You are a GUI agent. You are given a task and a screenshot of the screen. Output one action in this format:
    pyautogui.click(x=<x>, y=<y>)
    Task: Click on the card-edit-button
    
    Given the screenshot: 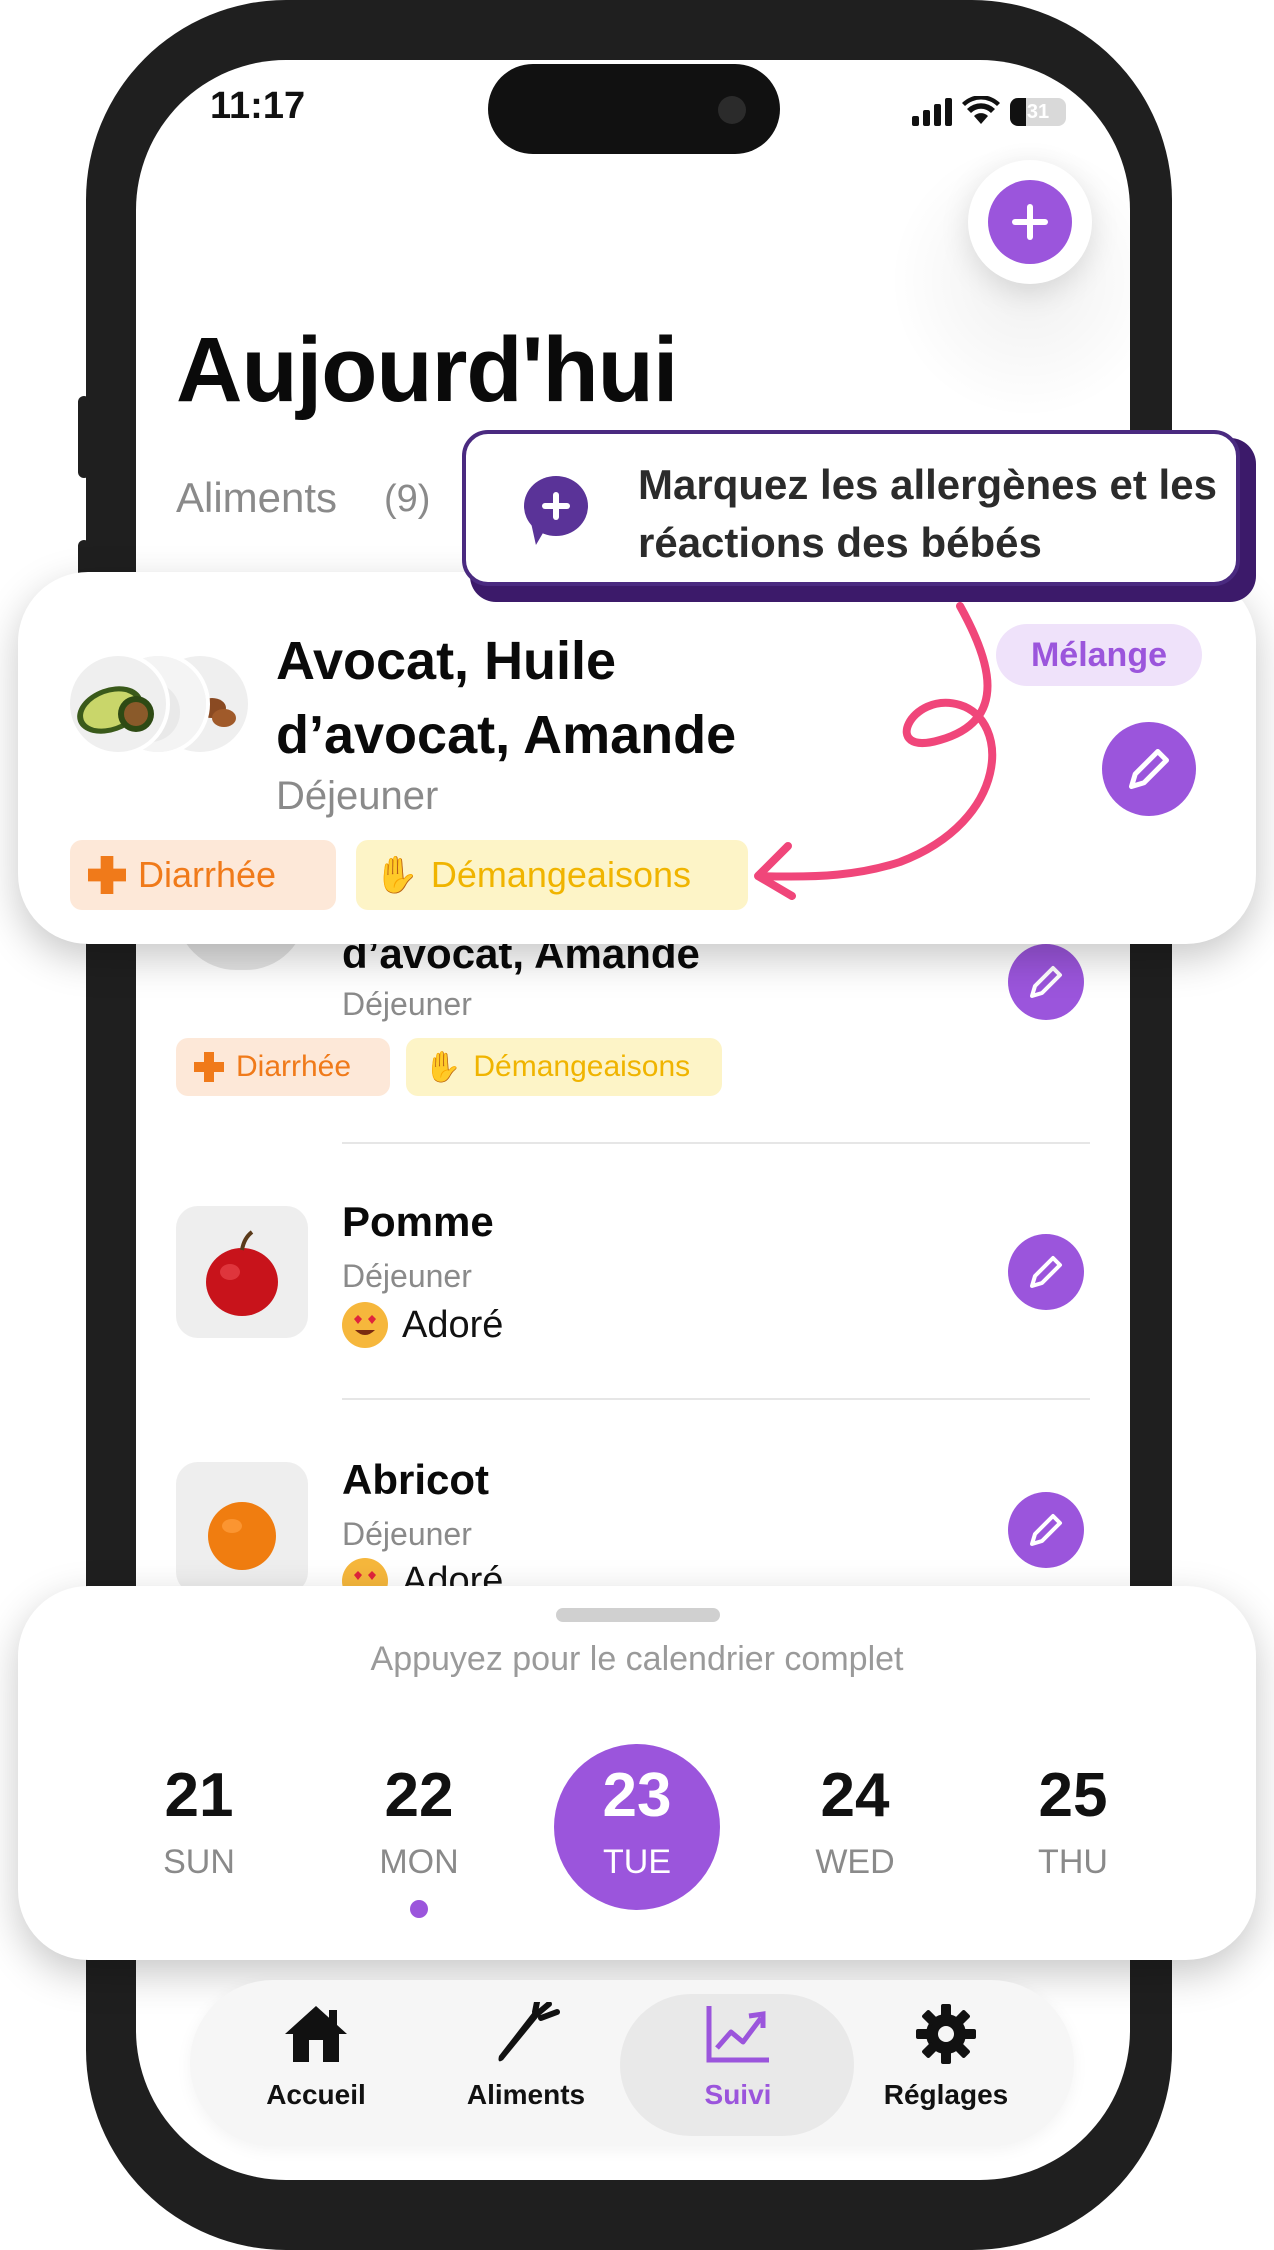 What is the action you would take?
    pyautogui.click(x=1149, y=769)
    